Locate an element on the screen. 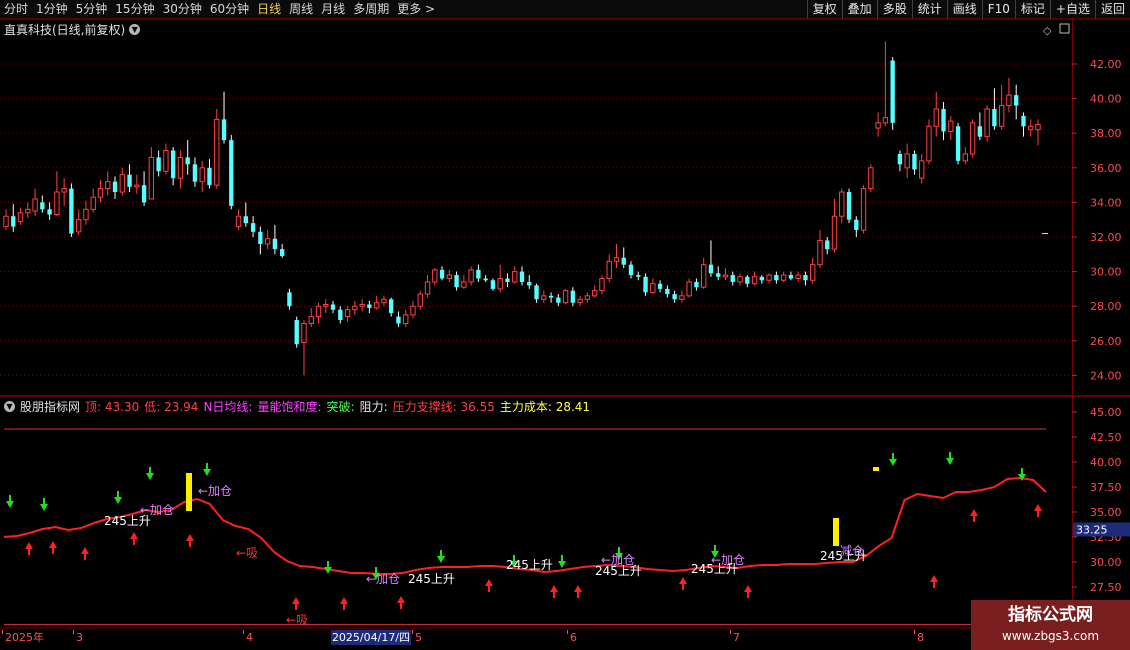 Image resolution: width=1130 pixels, height=650 pixels. stock-title: 直真科技(日线,前复权) is located at coordinates (64, 29).